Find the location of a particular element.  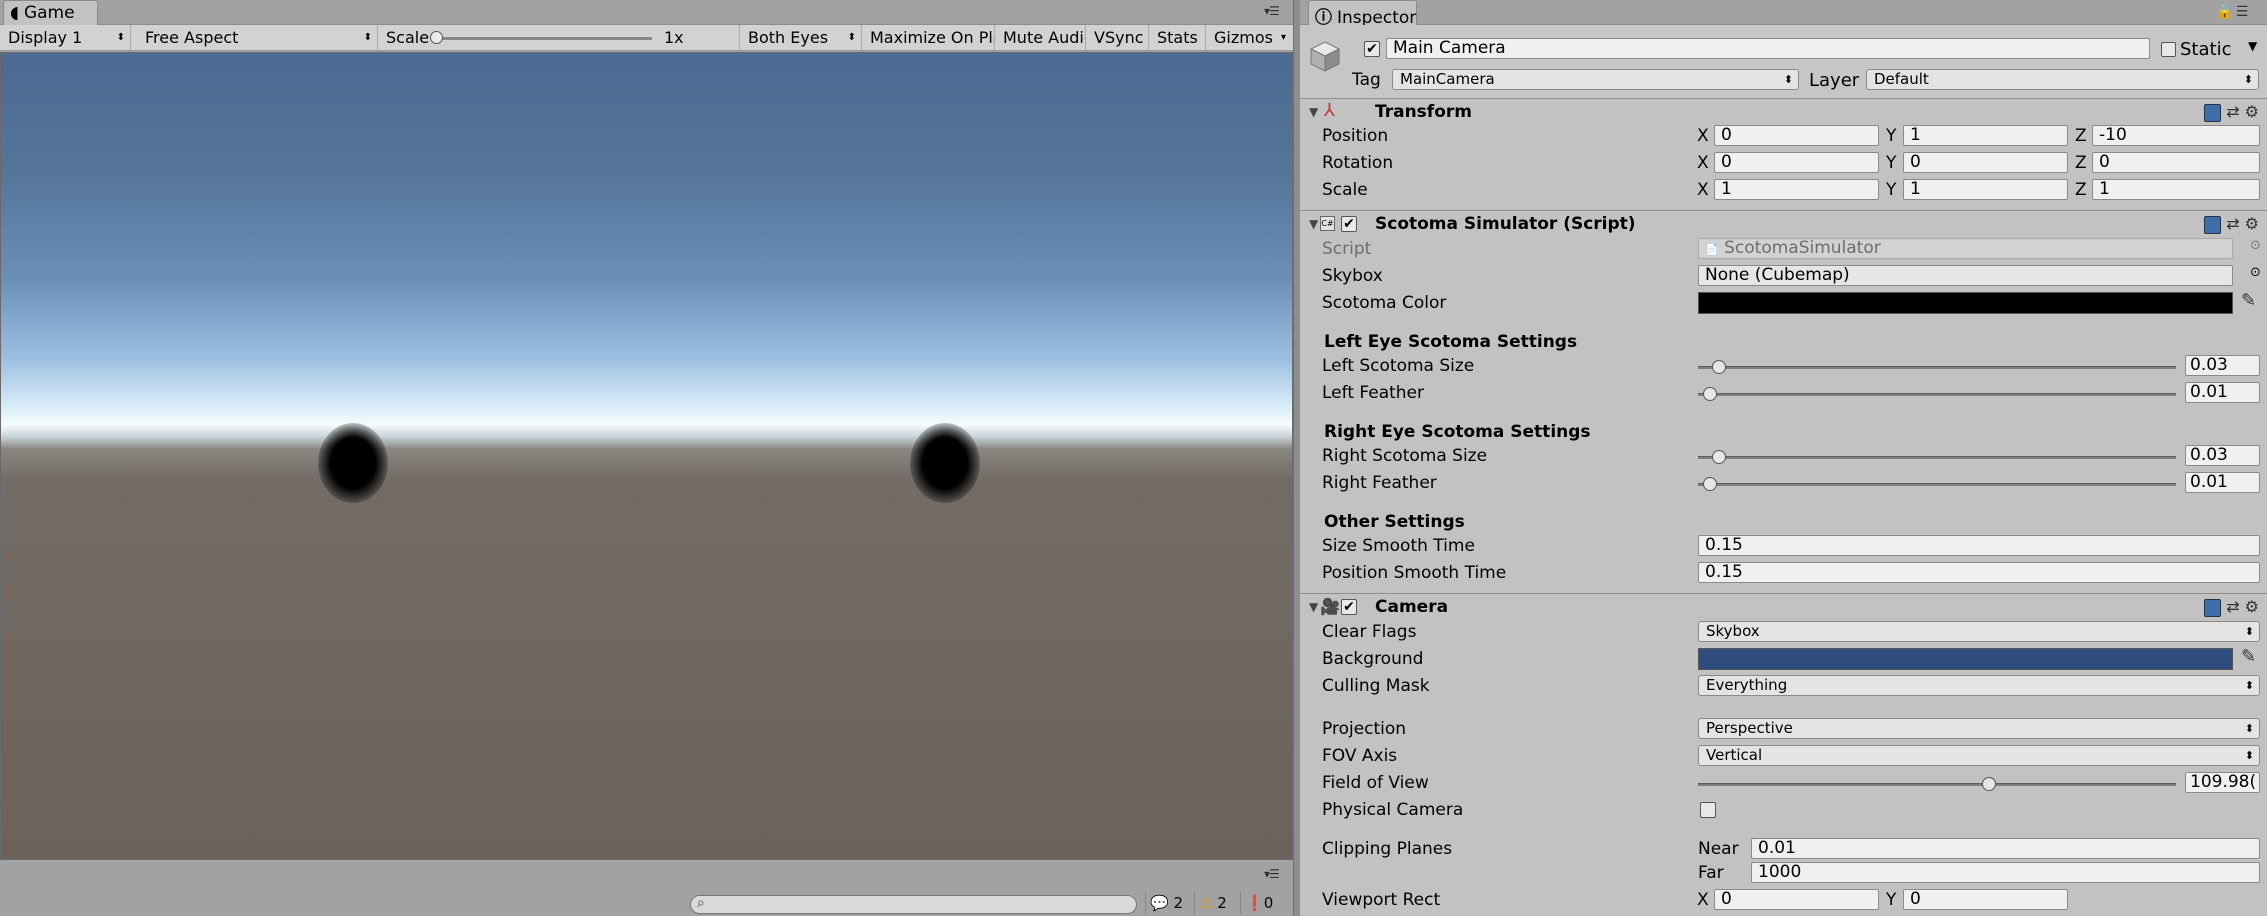

scotoma-enabled-checkbox: ✔ is located at coordinates (1349, 224).